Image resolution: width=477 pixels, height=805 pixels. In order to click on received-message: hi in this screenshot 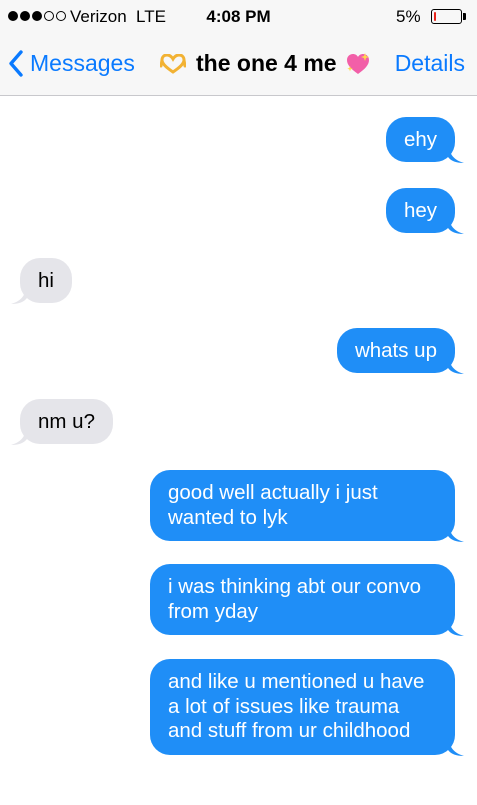, I will do `click(41, 281)`.